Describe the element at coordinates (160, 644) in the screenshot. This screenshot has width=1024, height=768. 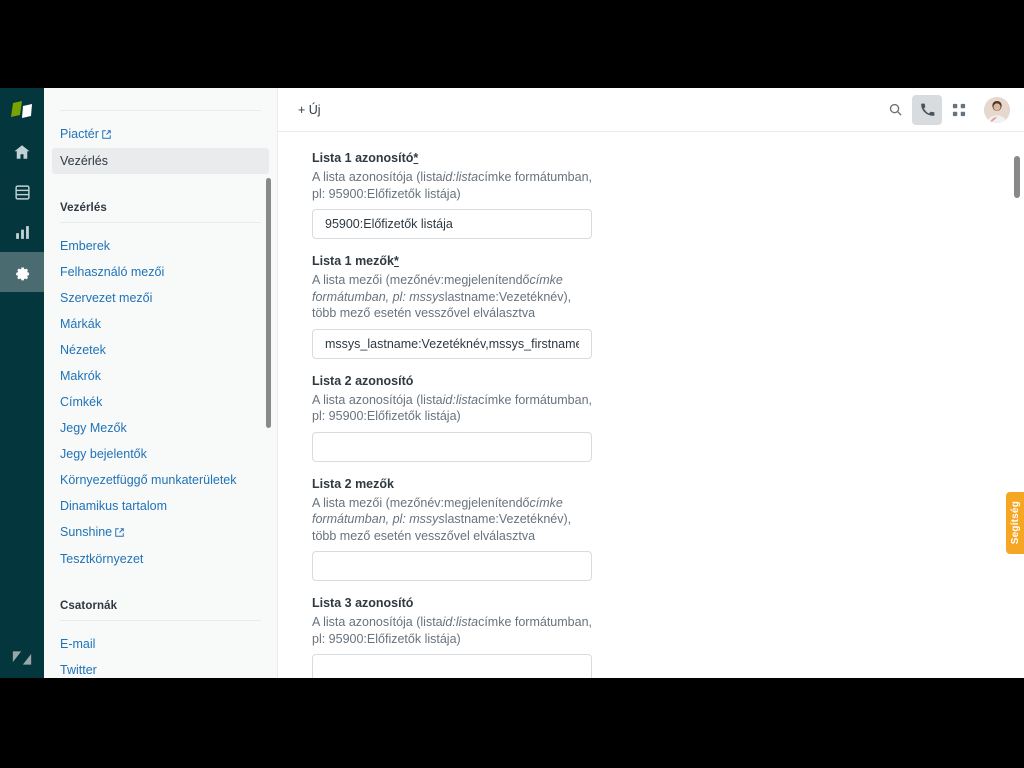
I see `sidebar-item-e-mail: E-mail` at that location.